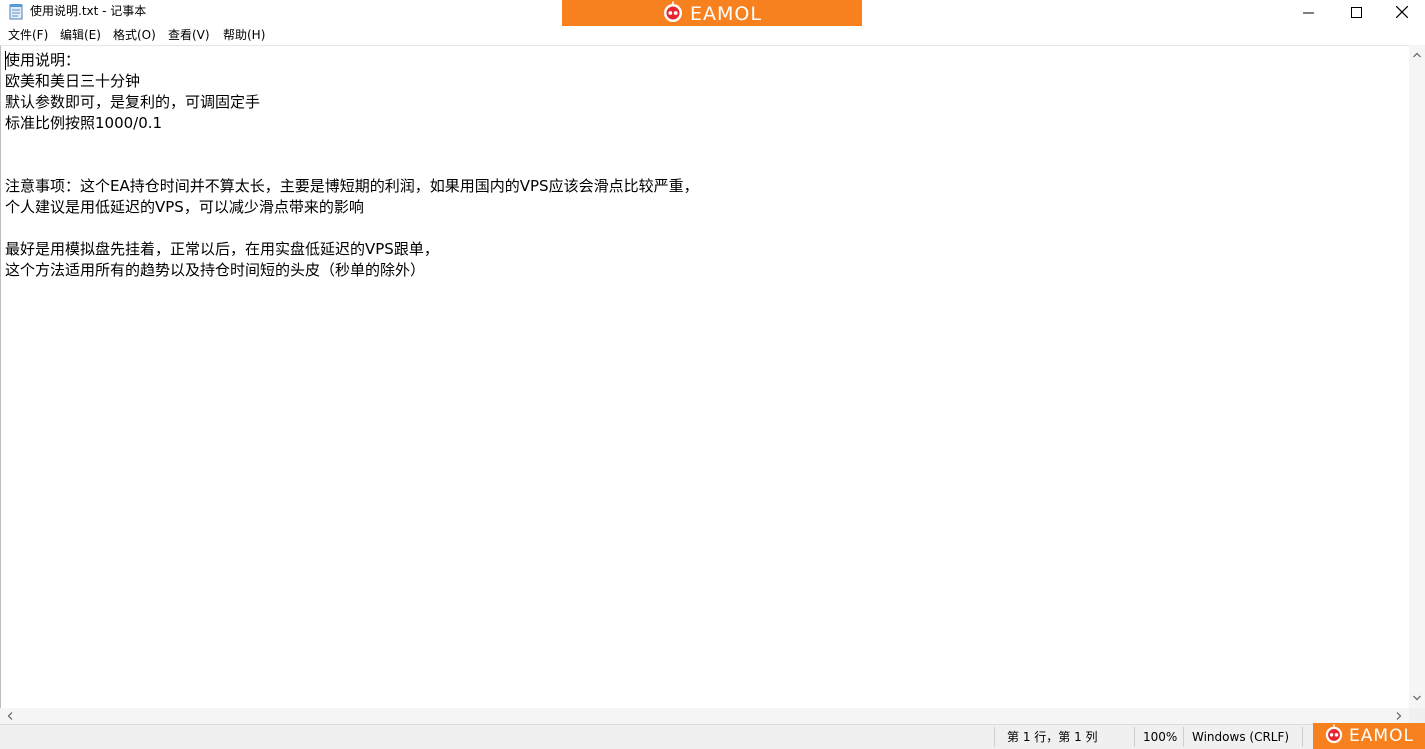 The height and width of the screenshot is (749, 1425). I want to click on zoom-level: 100%, so click(1160, 737).